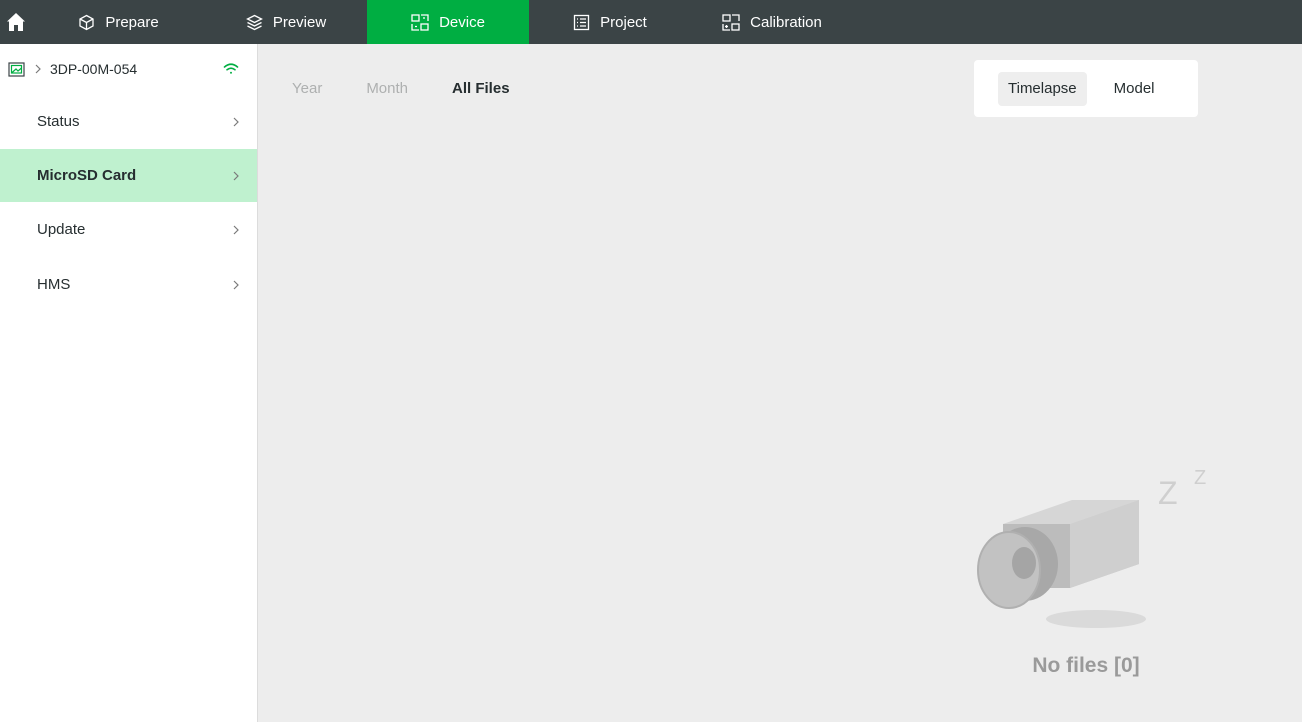 This screenshot has height=722, width=1302. I want to click on tab-label: Project, so click(623, 22).